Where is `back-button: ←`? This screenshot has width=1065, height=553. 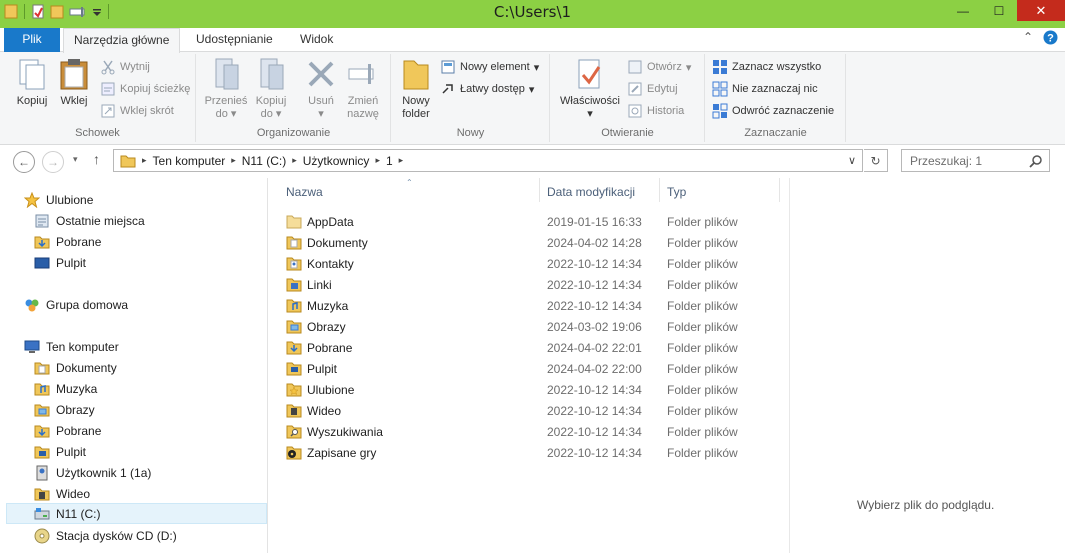
back-button: ← is located at coordinates (24, 162).